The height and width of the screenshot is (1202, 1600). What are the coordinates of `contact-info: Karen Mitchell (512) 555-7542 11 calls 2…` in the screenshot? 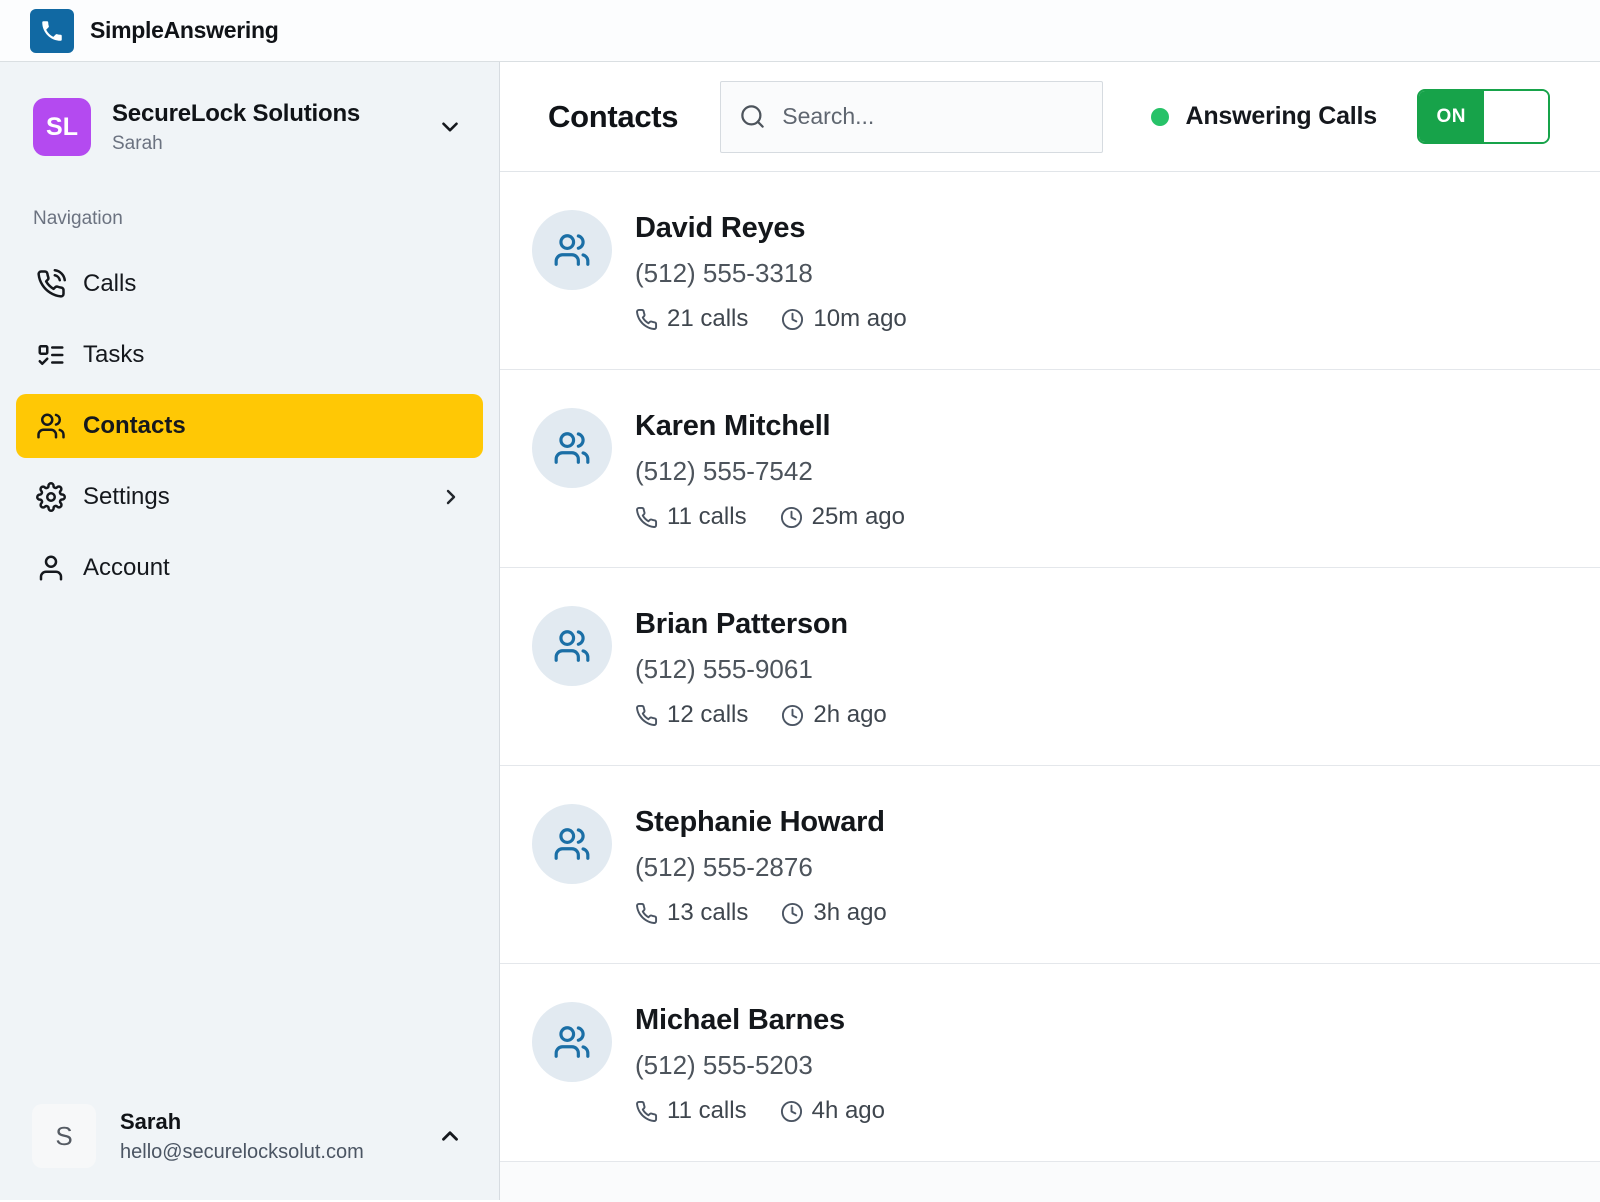 It's located at (770, 469).